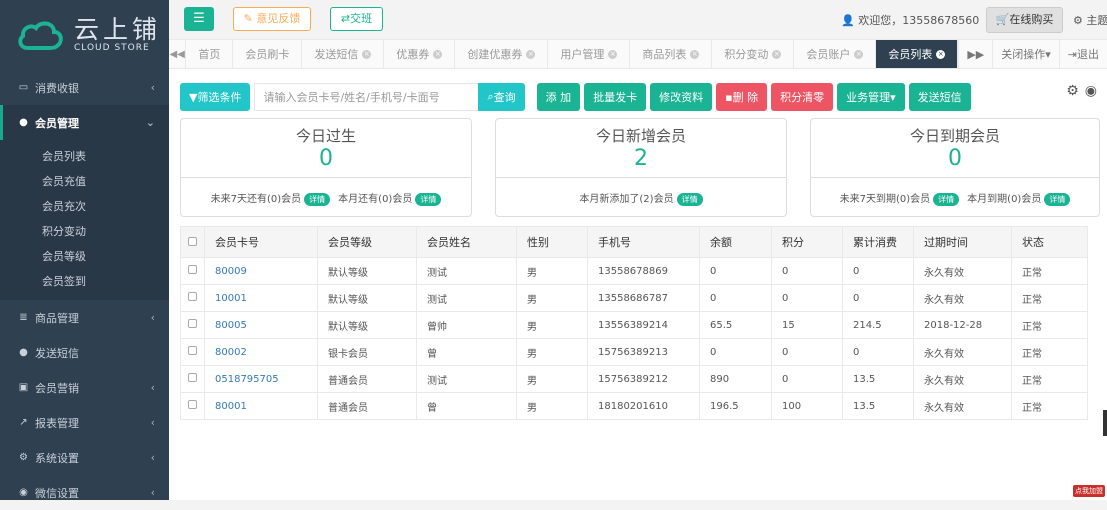 This screenshot has width=1107, height=510. I want to click on table-cell: 196.5, so click(736, 406).